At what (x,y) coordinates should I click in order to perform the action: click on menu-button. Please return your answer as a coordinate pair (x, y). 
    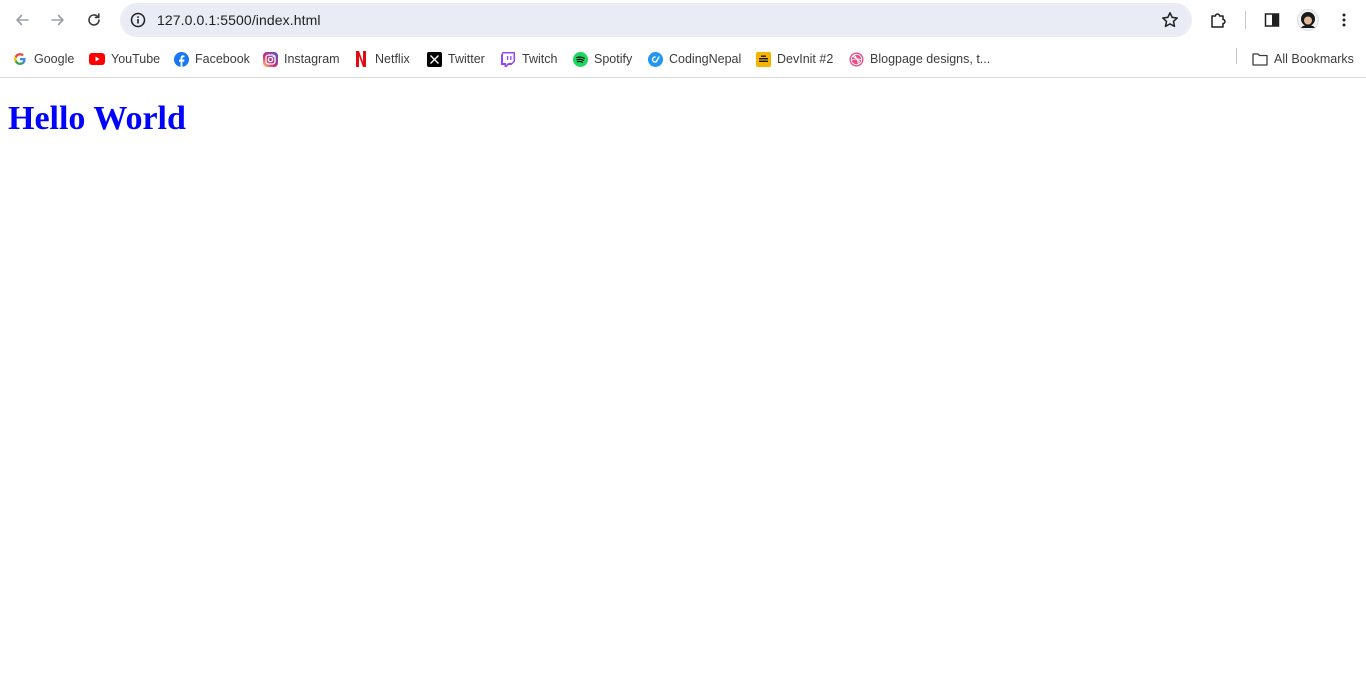
    Looking at the image, I should click on (1344, 20).